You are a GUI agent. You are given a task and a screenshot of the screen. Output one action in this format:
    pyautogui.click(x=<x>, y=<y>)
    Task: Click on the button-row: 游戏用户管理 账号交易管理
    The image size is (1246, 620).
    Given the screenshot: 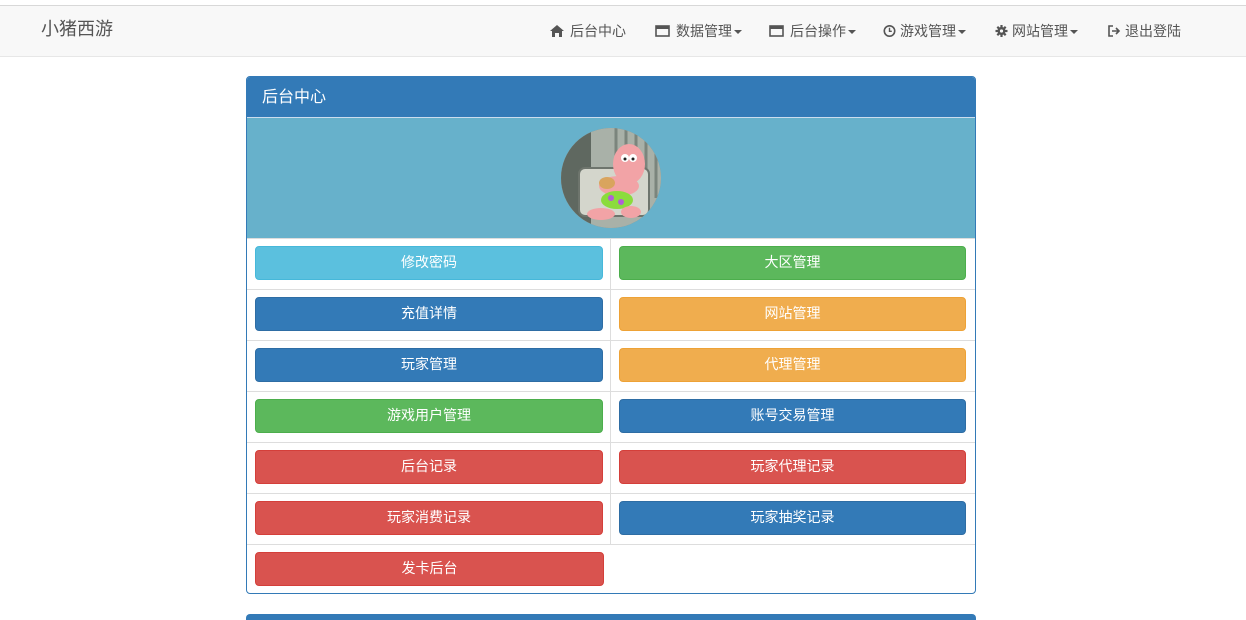 What is the action you would take?
    pyautogui.click(x=611, y=417)
    